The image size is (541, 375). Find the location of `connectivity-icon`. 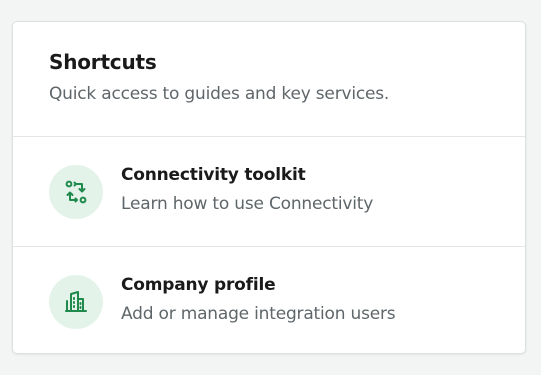

connectivity-icon is located at coordinates (76, 192).